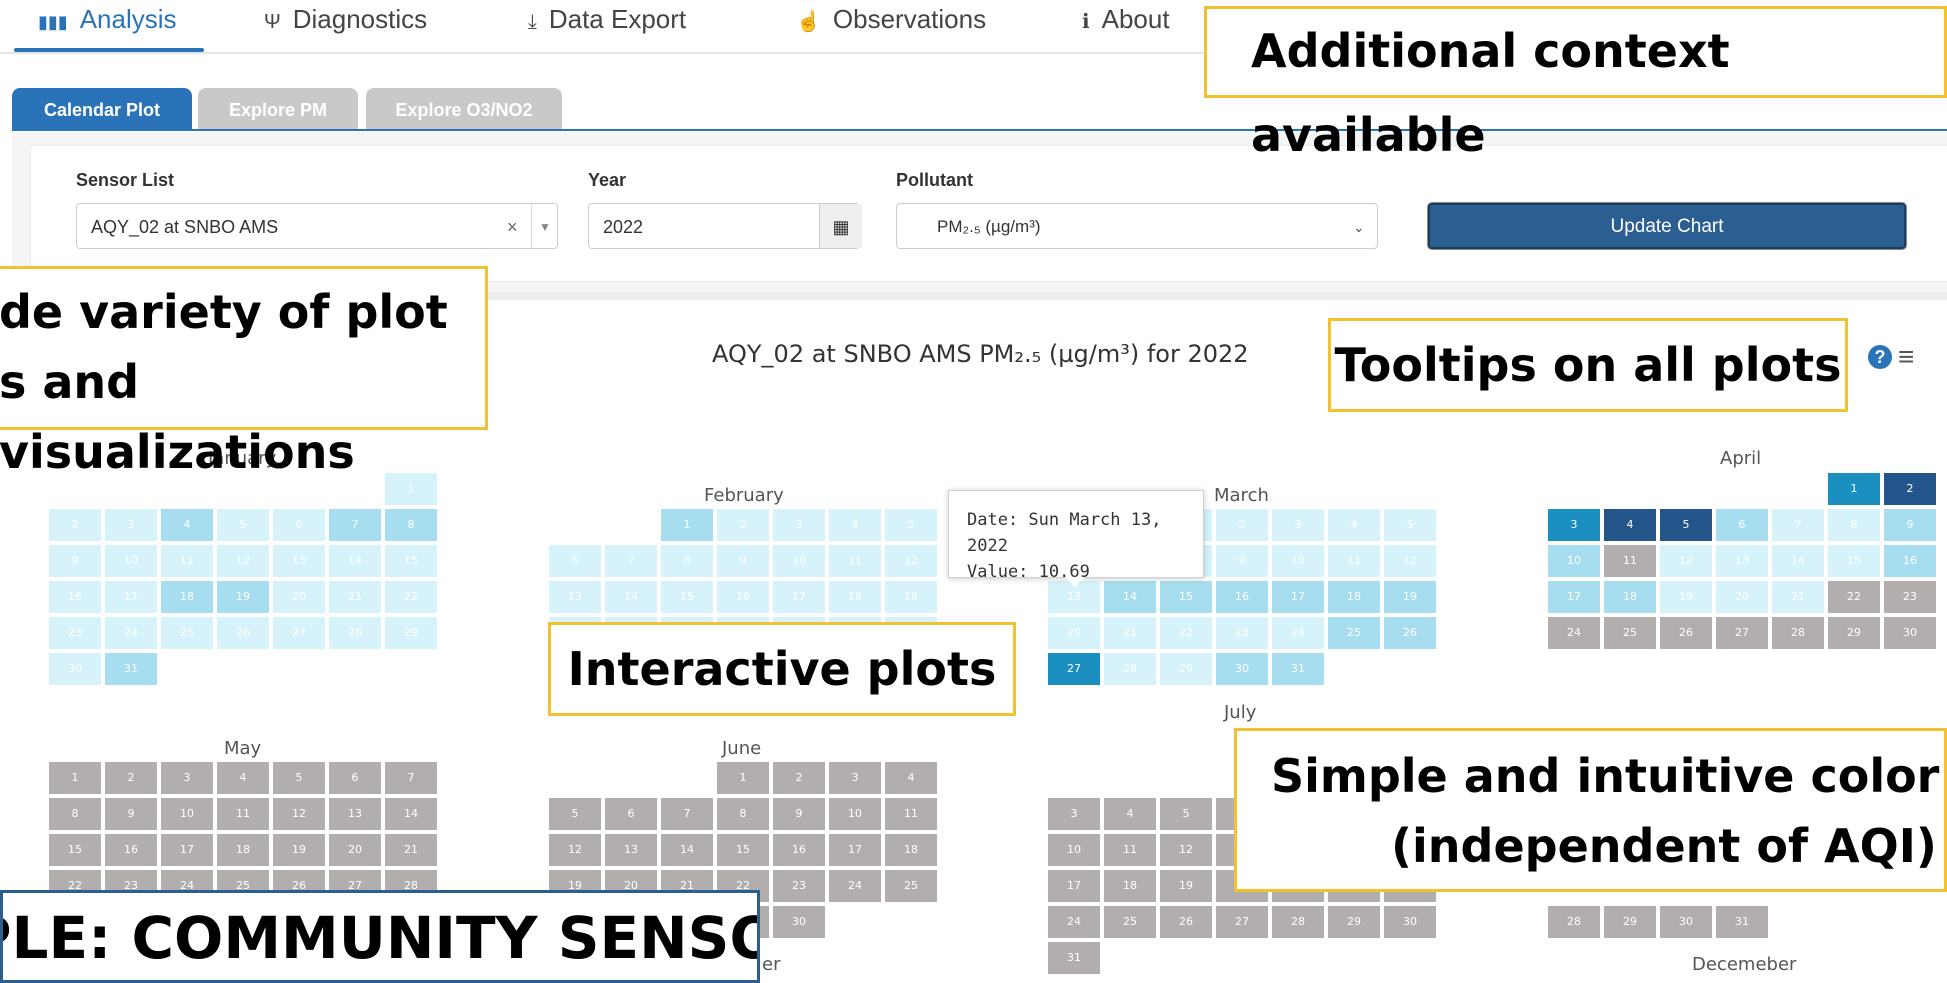 The height and width of the screenshot is (983, 1947). Describe the element at coordinates (1298, 561) in the screenshot. I see `calendar-cell-march: 10` at that location.